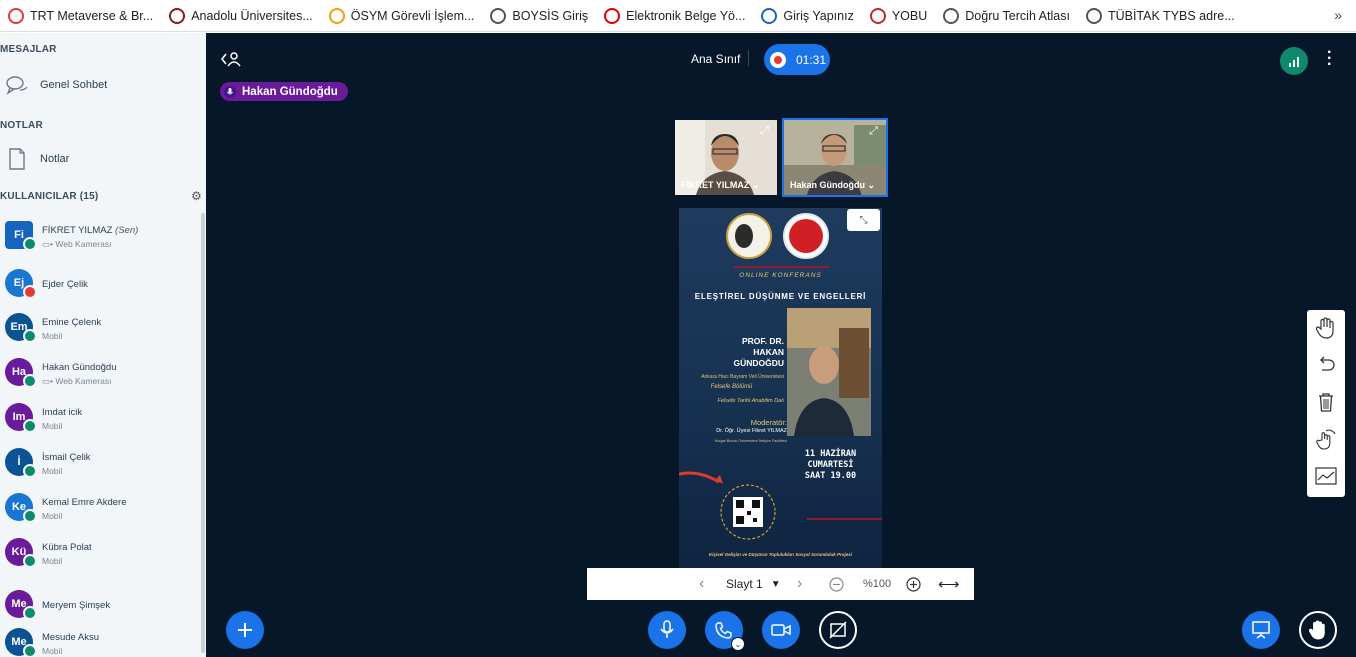  What do you see at coordinates (753, 584) in the screenshot?
I see `slide-selector: Slayt 1 ▼` at bounding box center [753, 584].